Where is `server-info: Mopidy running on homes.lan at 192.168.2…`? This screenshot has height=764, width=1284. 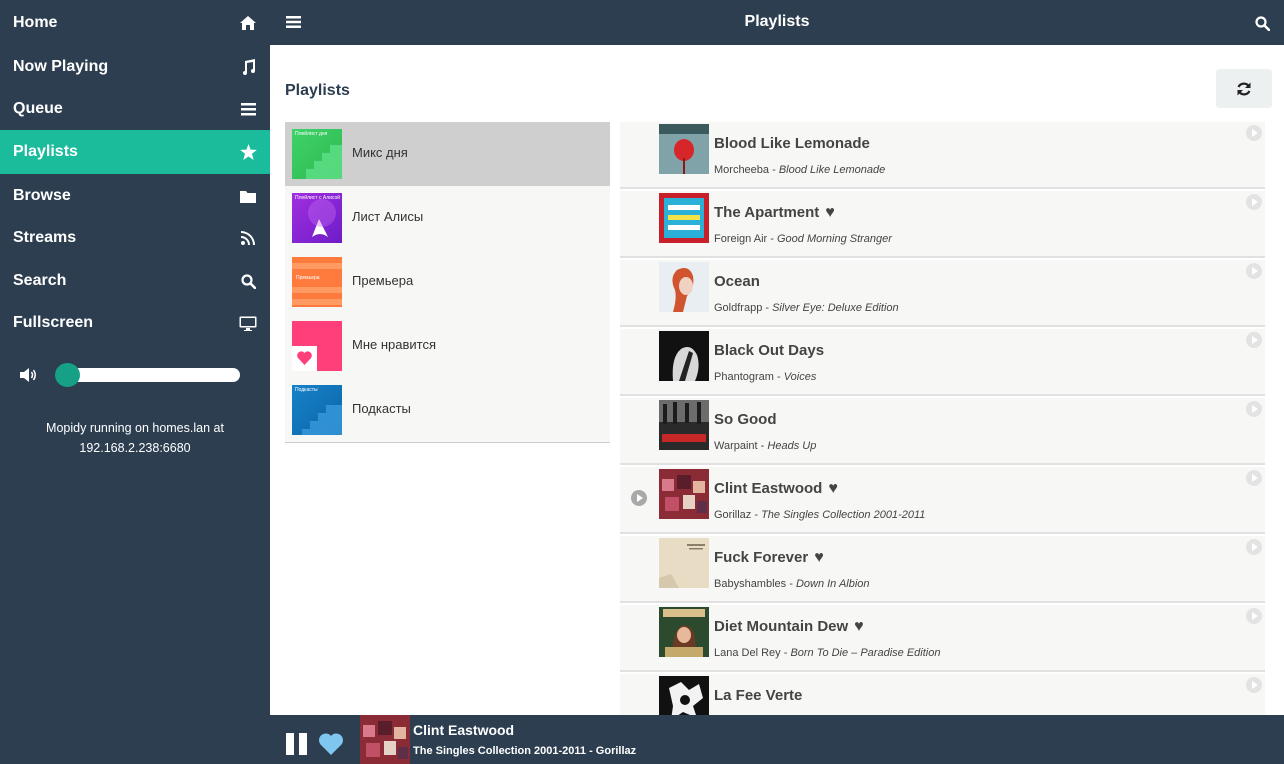
server-info: Mopidy running on homes.lan at 192.168.2… is located at coordinates (135, 438).